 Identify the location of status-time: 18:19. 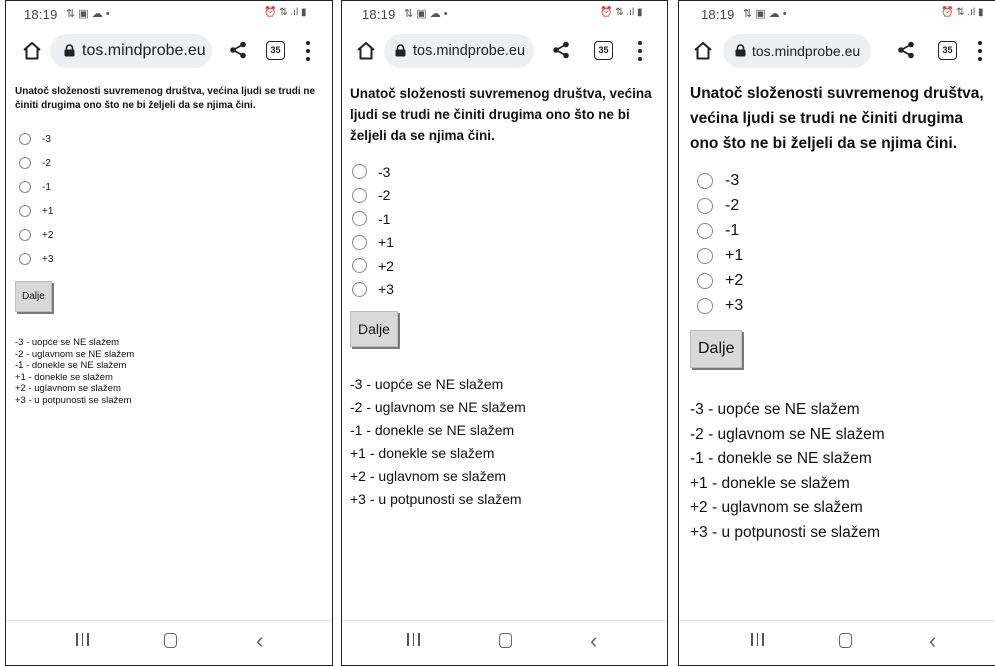
(379, 14).